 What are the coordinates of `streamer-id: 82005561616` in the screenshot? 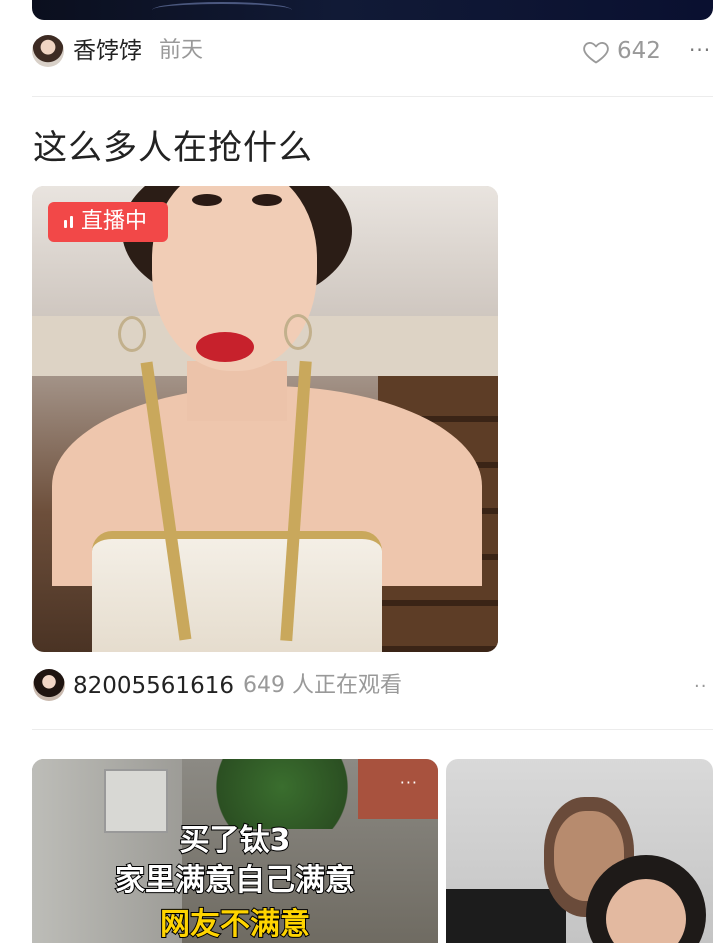 It's located at (153, 686).